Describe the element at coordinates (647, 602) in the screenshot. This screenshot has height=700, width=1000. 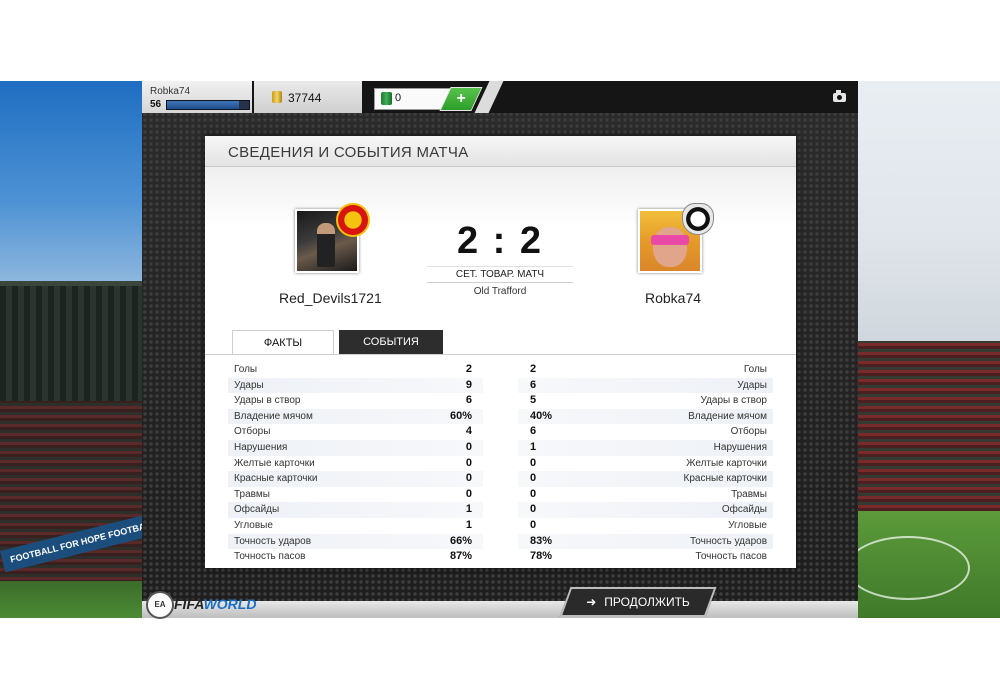
I see `continue-label: ПРОДОЛЖИТЬ` at that location.